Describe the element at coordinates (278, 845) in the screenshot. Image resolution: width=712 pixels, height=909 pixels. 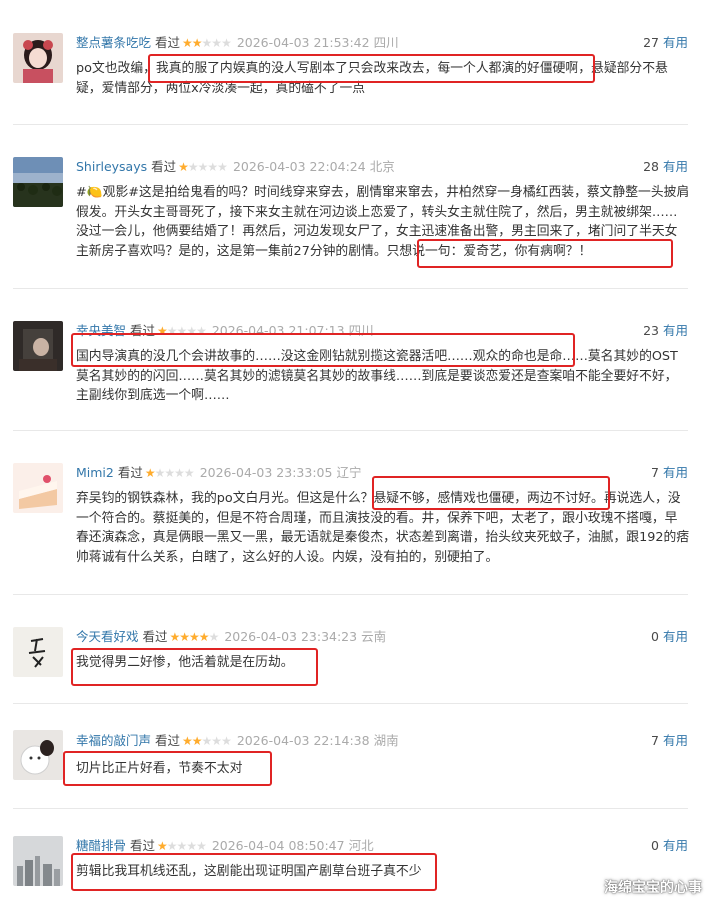
I see `comment-time: 2026-04-04 08:50:47` at that location.